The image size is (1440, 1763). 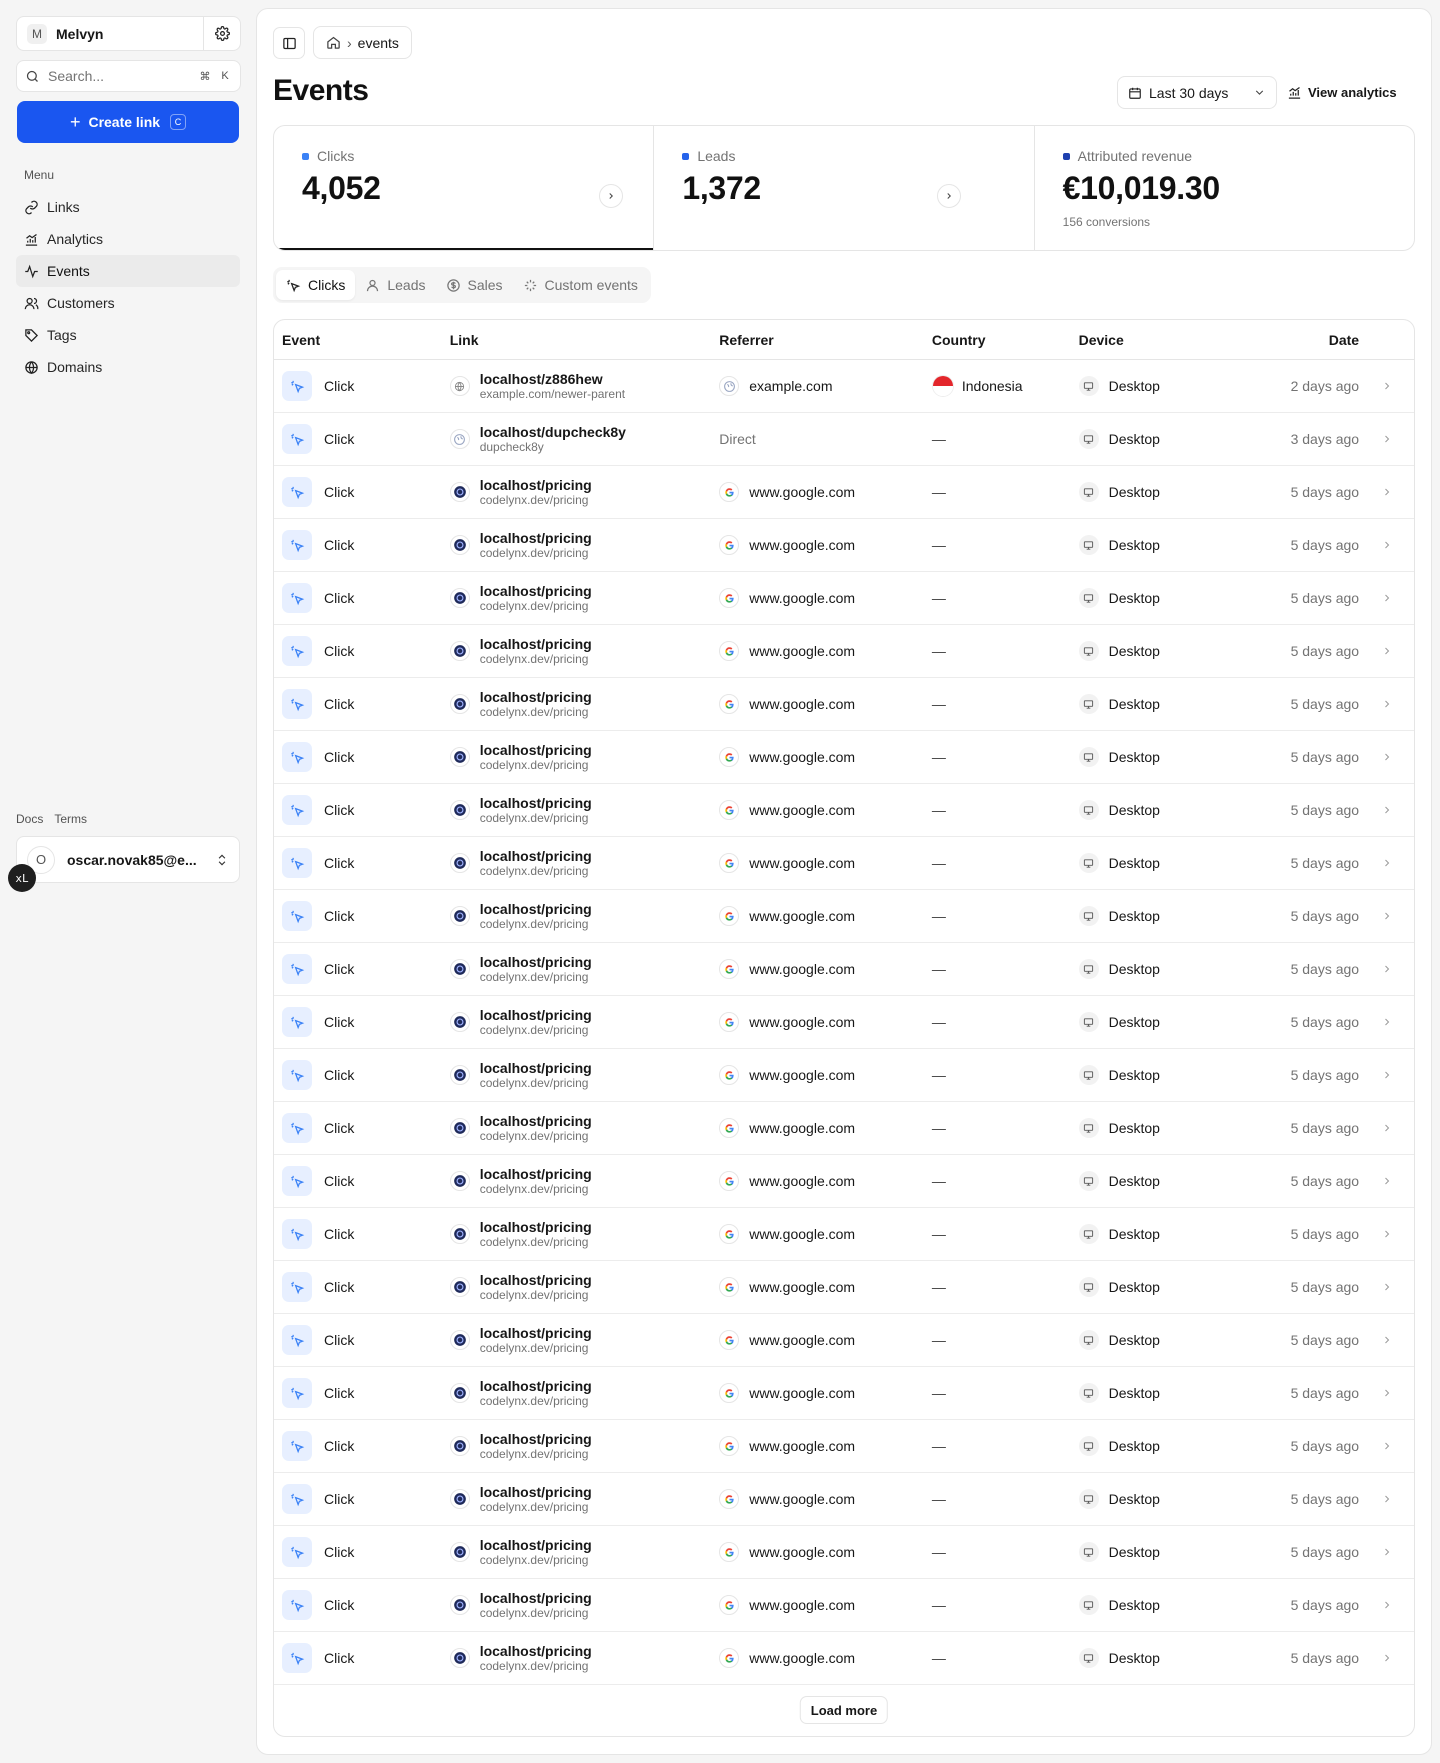 I want to click on sidebar-item-events: Events, so click(x=128, y=271).